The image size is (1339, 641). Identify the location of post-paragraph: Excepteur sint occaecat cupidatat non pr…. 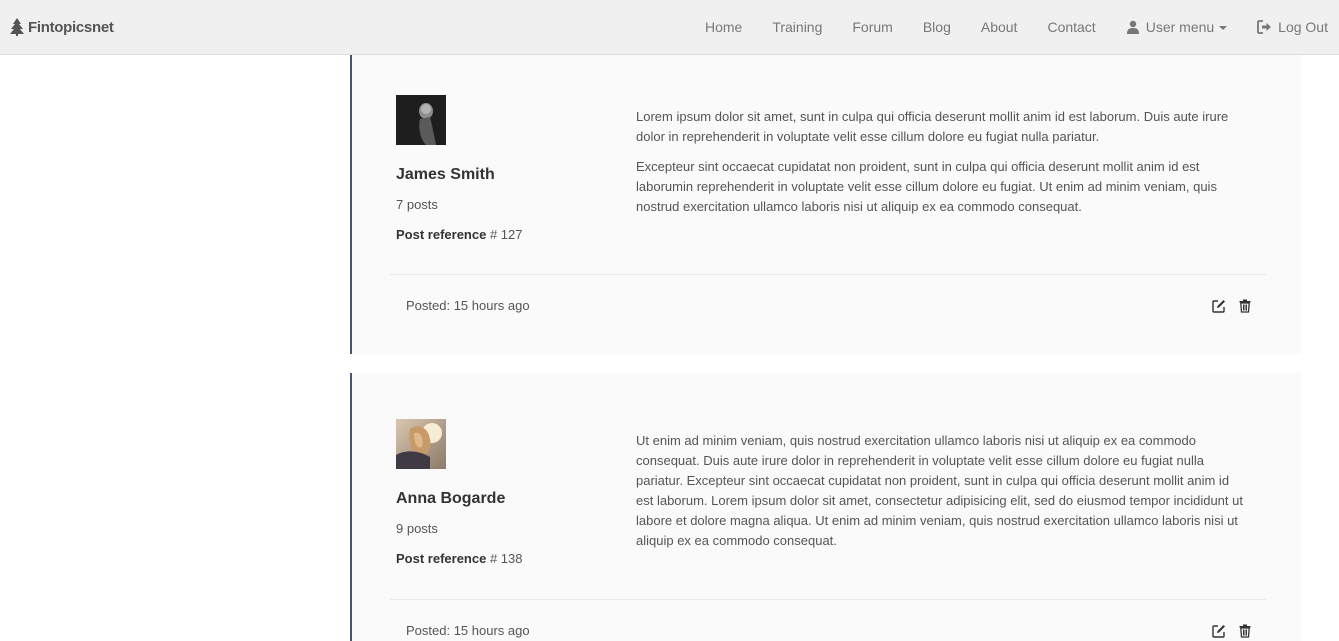
(926, 186).